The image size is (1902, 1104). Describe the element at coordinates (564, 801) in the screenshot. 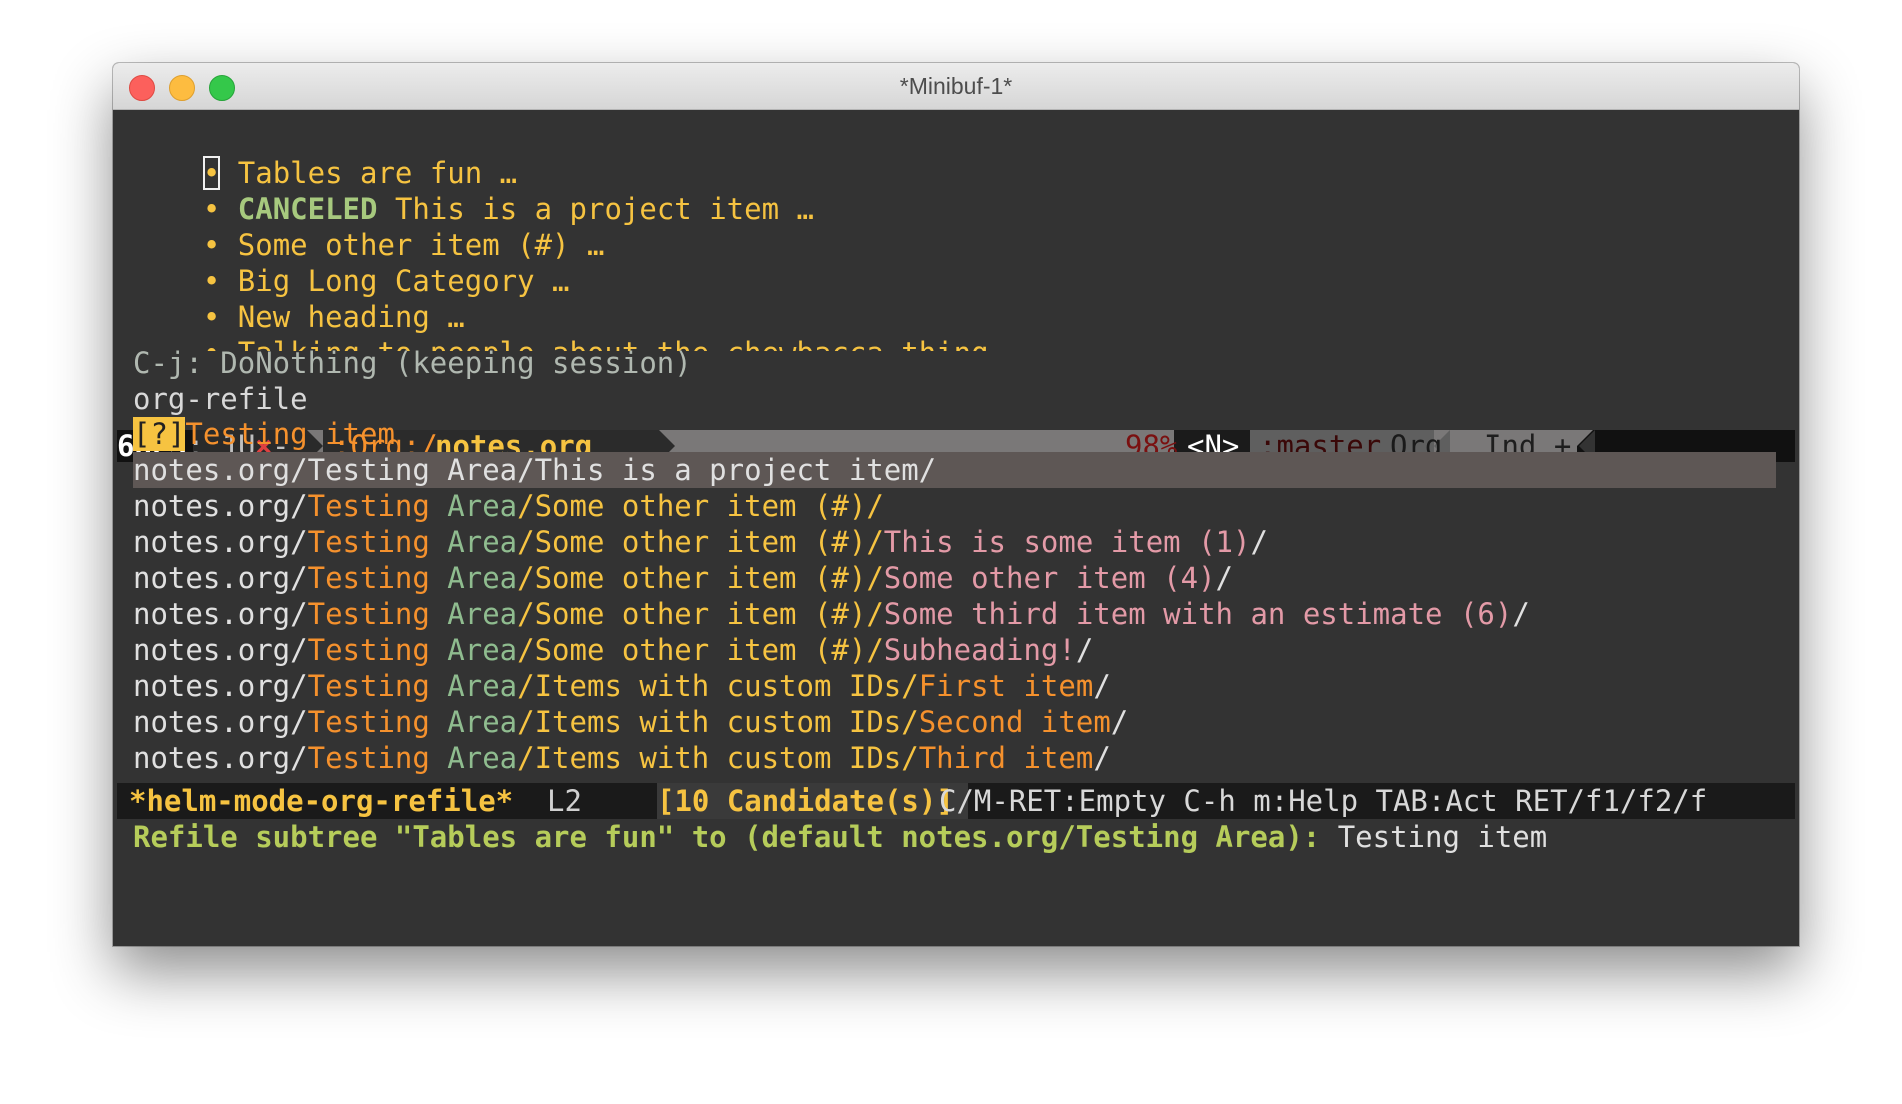

I see `helm-line-indicator: L2` at that location.